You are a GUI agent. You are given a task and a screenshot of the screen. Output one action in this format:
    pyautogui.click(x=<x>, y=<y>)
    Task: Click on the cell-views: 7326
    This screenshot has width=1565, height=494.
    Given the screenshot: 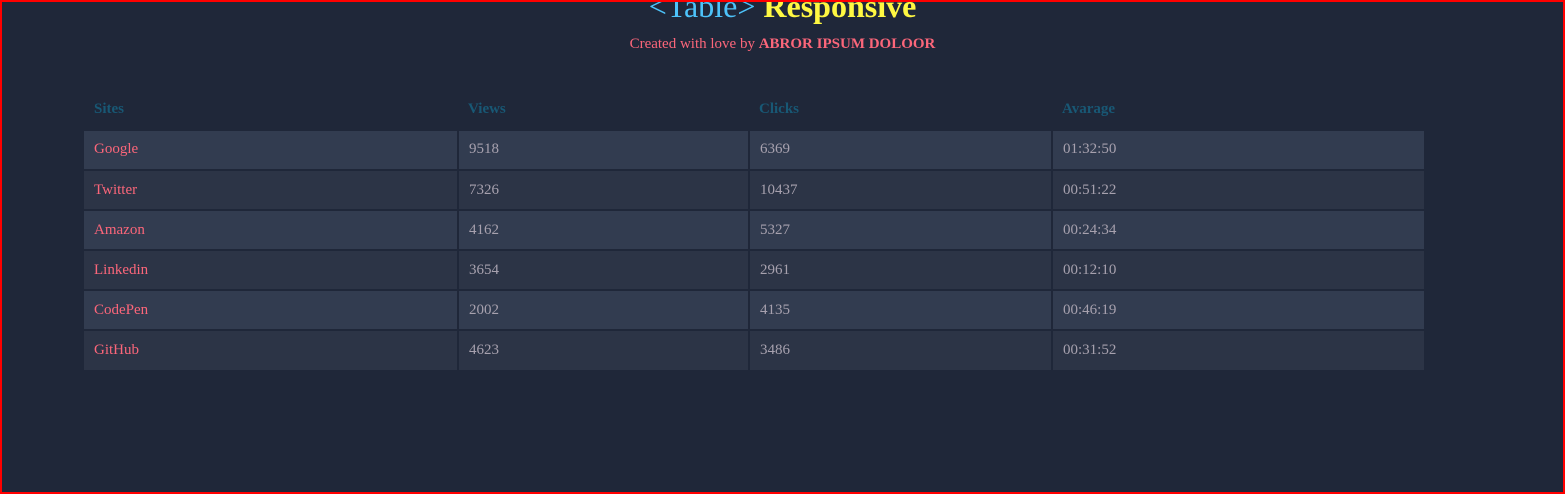 What is the action you would take?
    pyautogui.click(x=603, y=190)
    